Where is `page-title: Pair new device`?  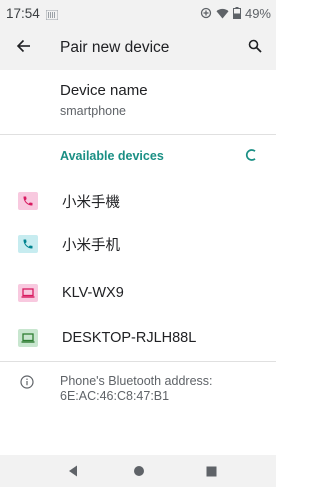
page-title: Pair new device is located at coordinates (115, 47).